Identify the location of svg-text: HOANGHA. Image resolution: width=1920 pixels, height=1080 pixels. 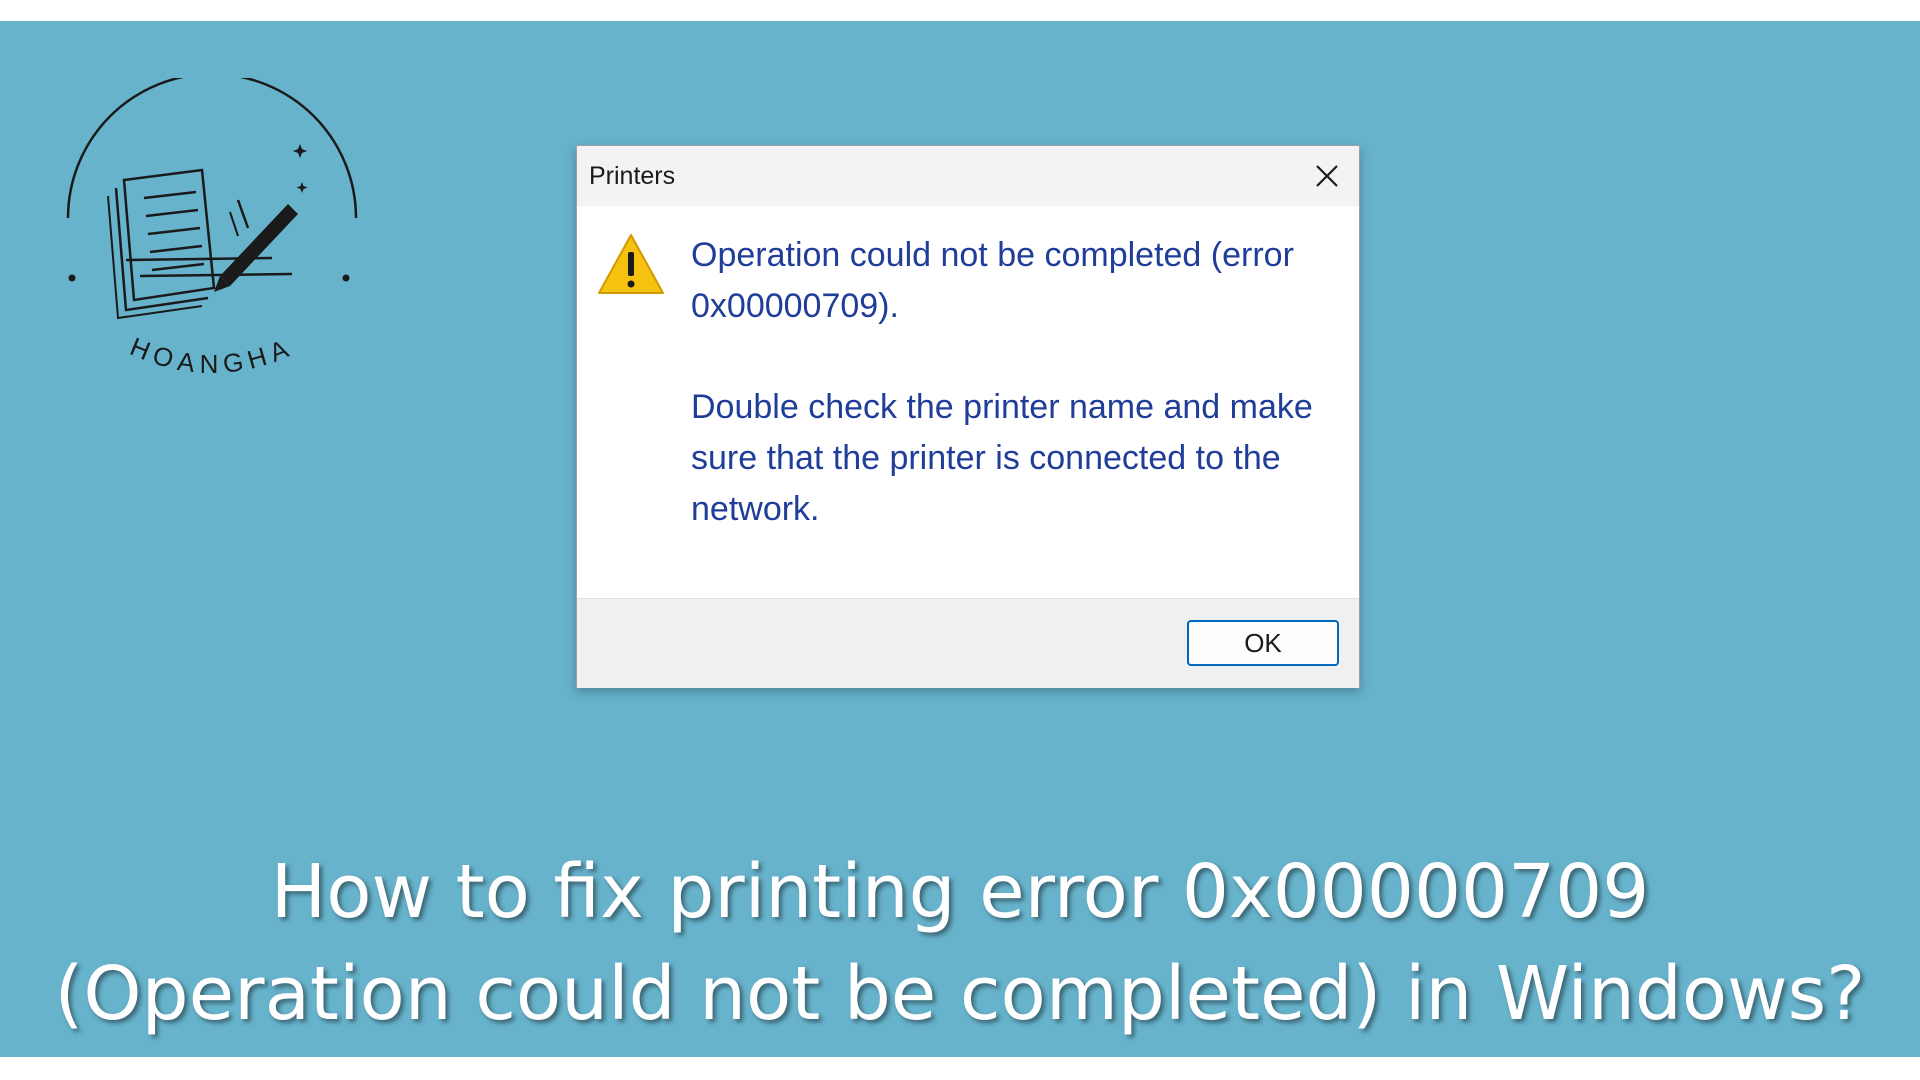
(212, 355).